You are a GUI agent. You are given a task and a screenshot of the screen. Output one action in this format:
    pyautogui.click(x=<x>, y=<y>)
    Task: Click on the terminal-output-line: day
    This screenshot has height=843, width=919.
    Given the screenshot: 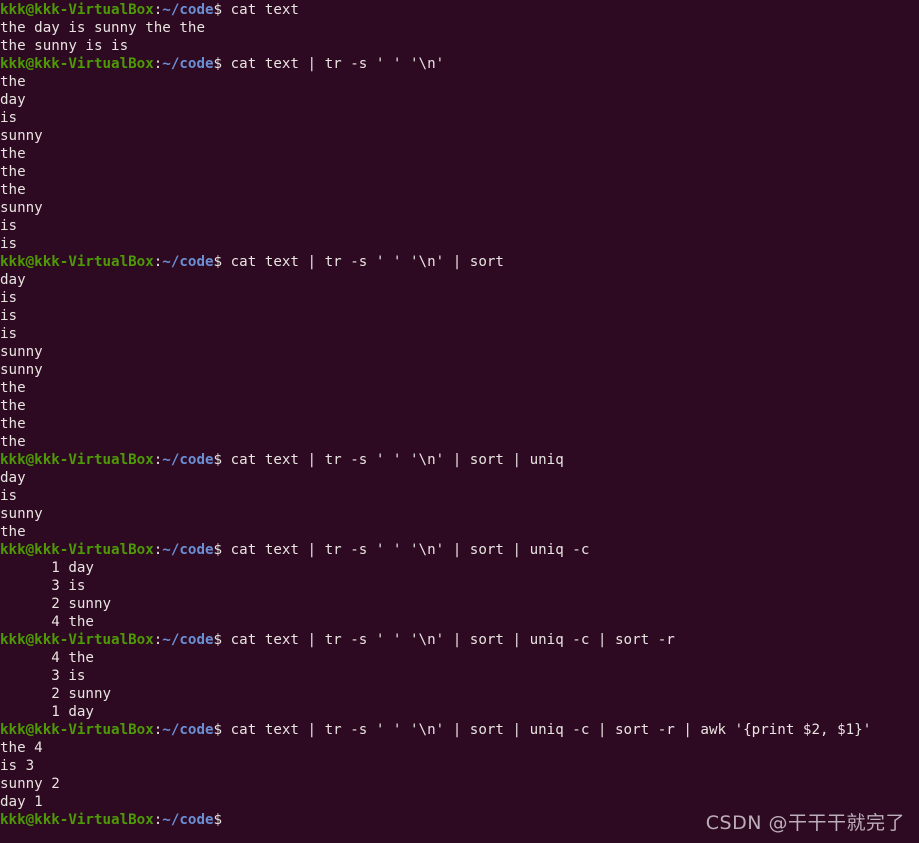 What is the action you would take?
    pyautogui.click(x=459, y=100)
    